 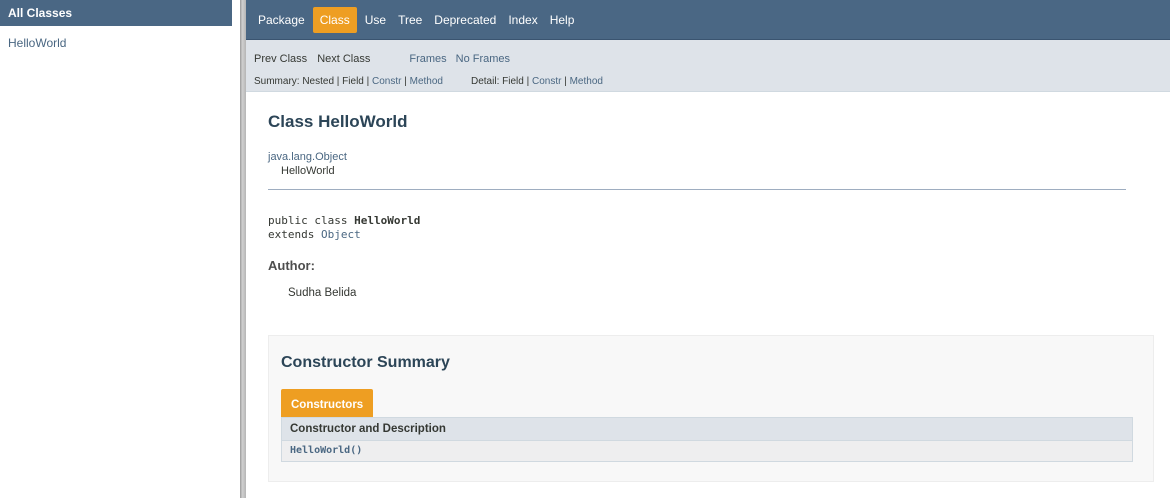 What do you see at coordinates (719, 164) in the screenshot?
I see `inheritance-tree: java.lang.Object HelloWorld` at bounding box center [719, 164].